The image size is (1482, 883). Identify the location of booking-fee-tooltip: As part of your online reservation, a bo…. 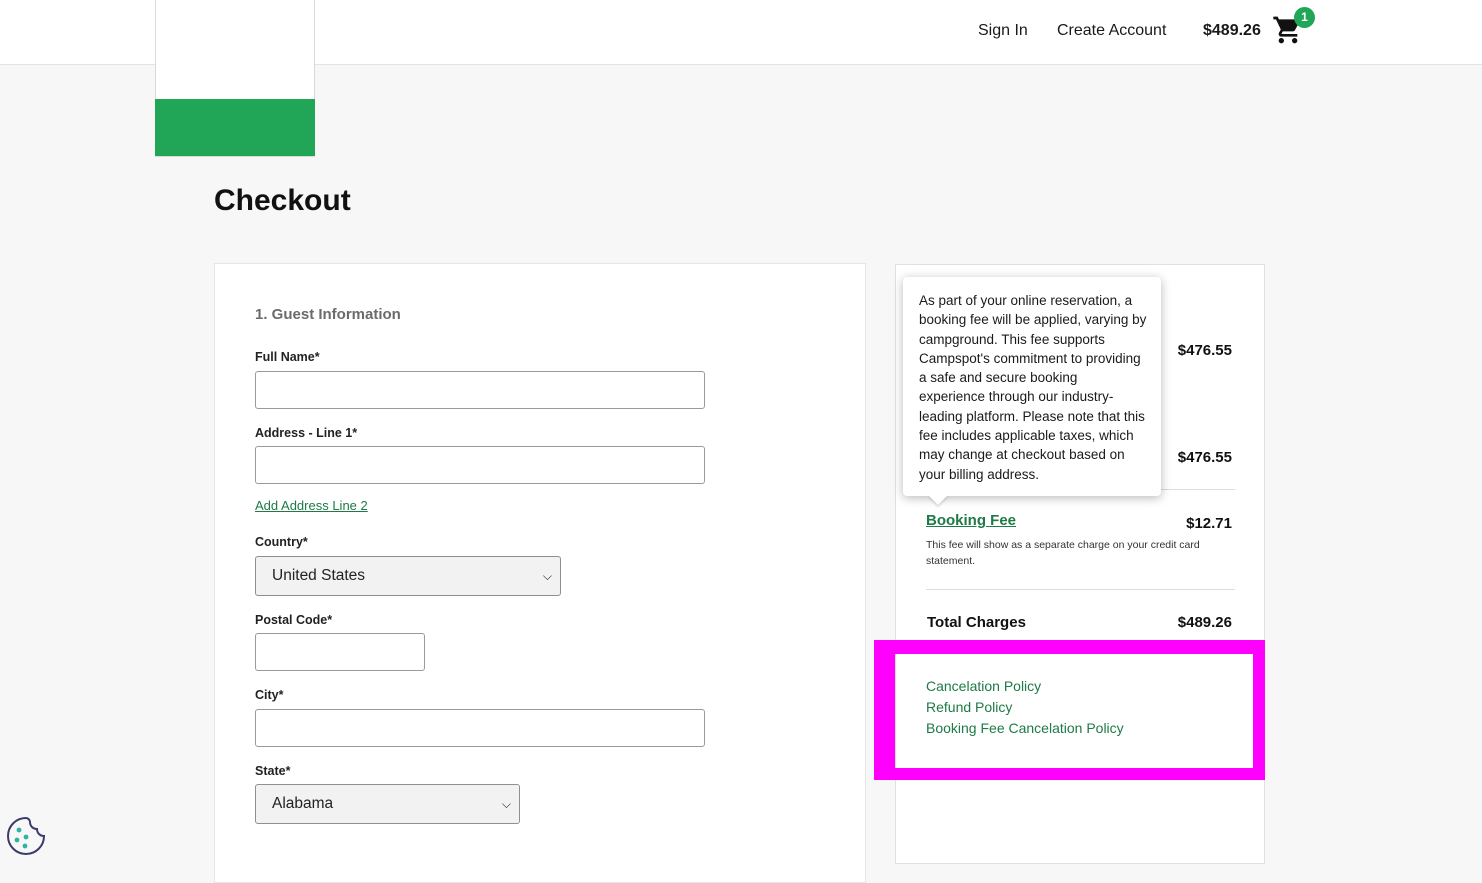
(1032, 391).